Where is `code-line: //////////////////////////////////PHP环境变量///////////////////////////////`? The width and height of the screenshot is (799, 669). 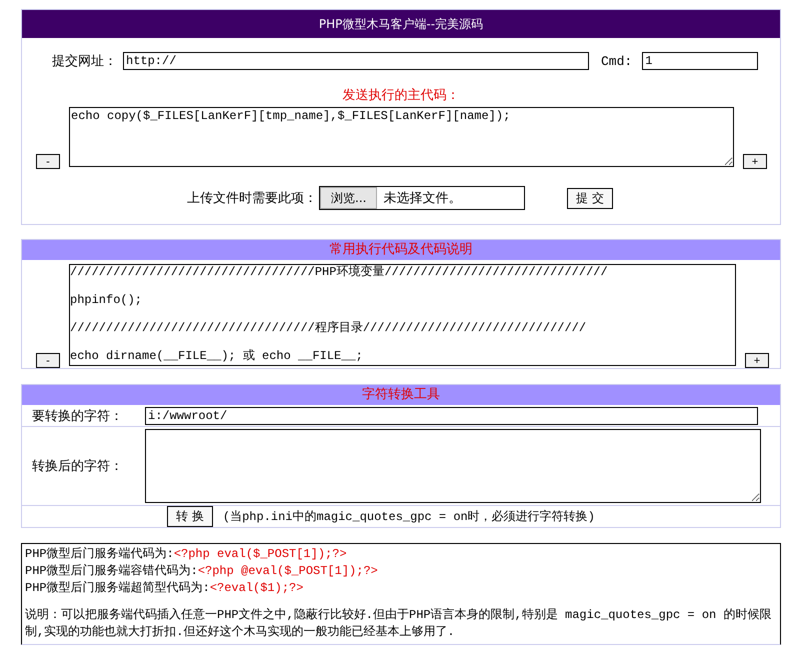
code-line: //////////////////////////////////PHP环境变量/////////////////////////////// is located at coordinates (339, 272).